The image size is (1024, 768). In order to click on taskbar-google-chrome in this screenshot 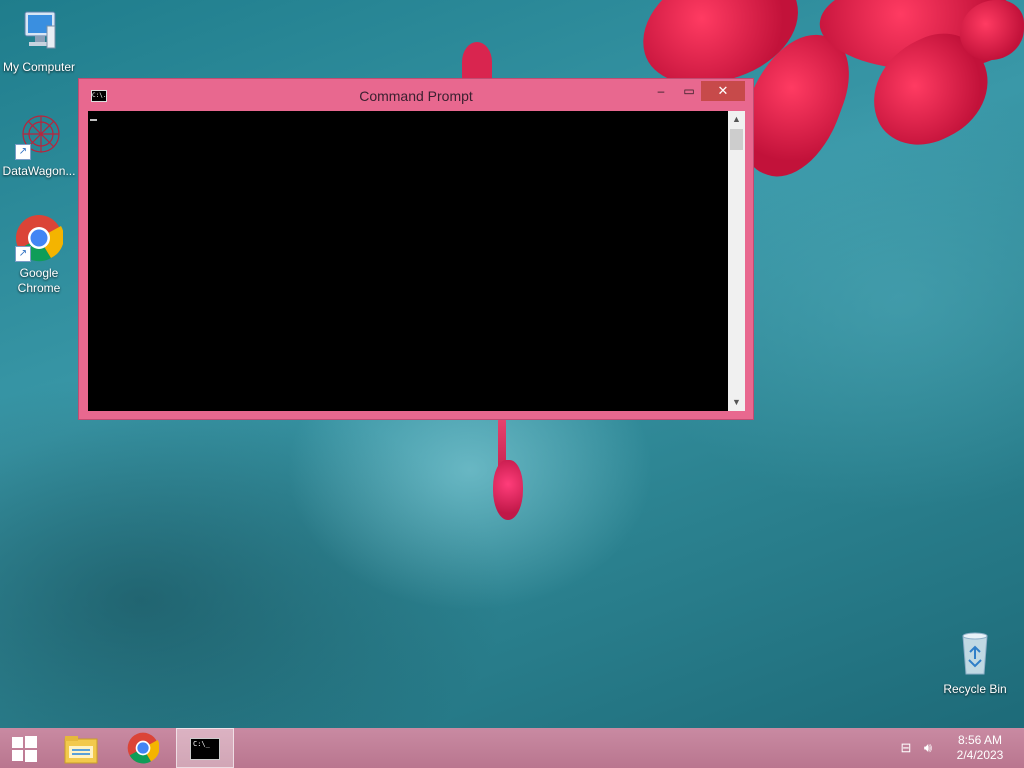, I will do `click(143, 748)`.